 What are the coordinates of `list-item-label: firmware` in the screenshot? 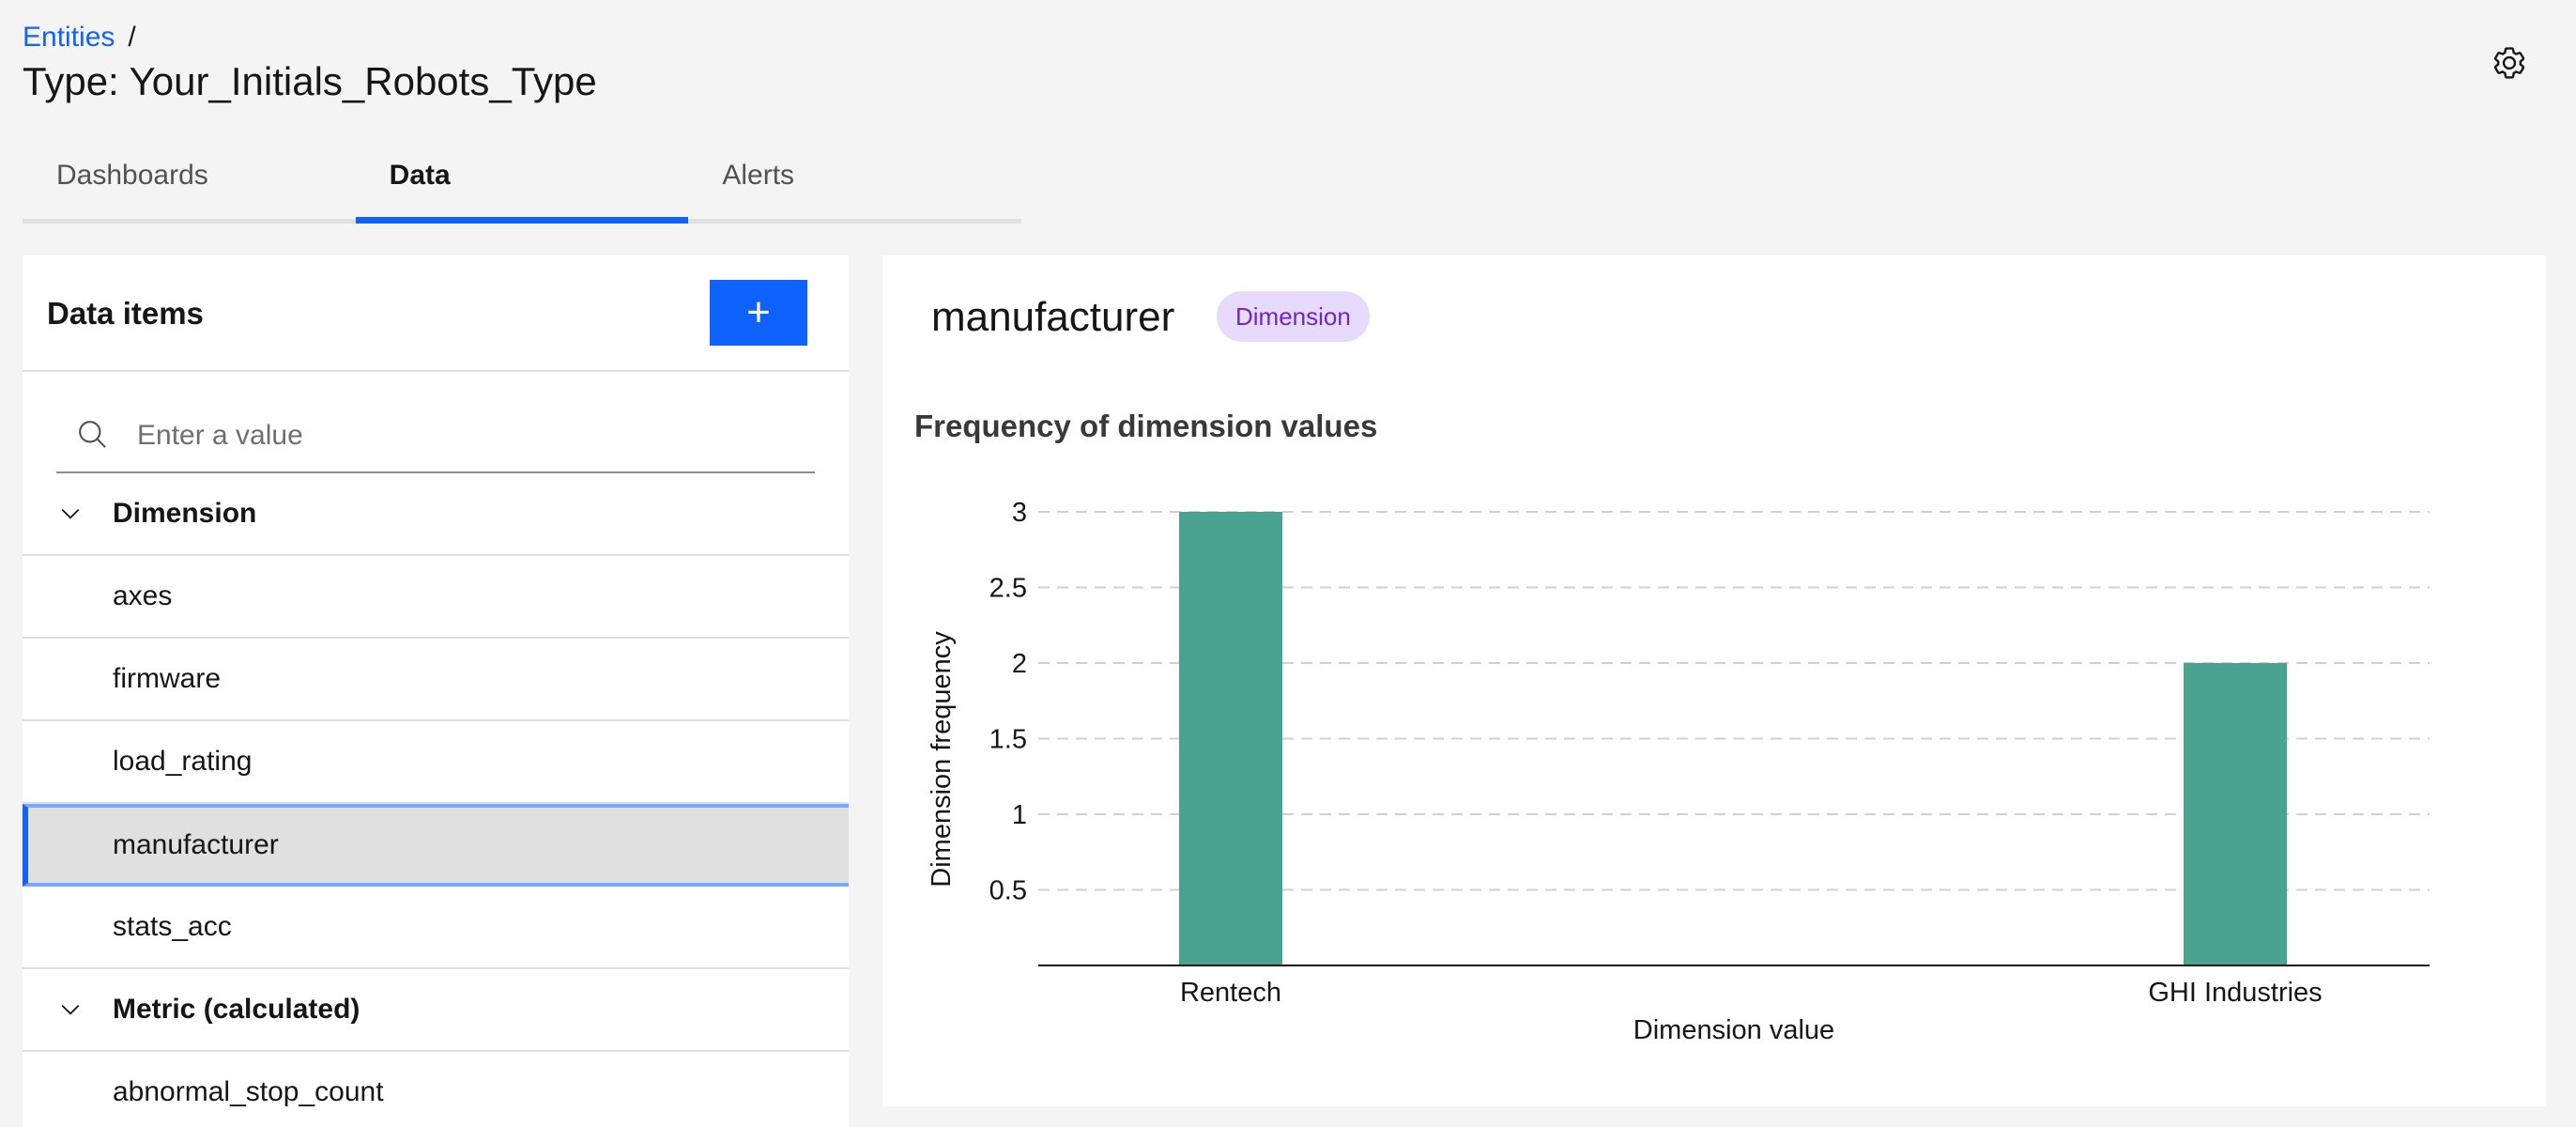 It's located at (168, 678).